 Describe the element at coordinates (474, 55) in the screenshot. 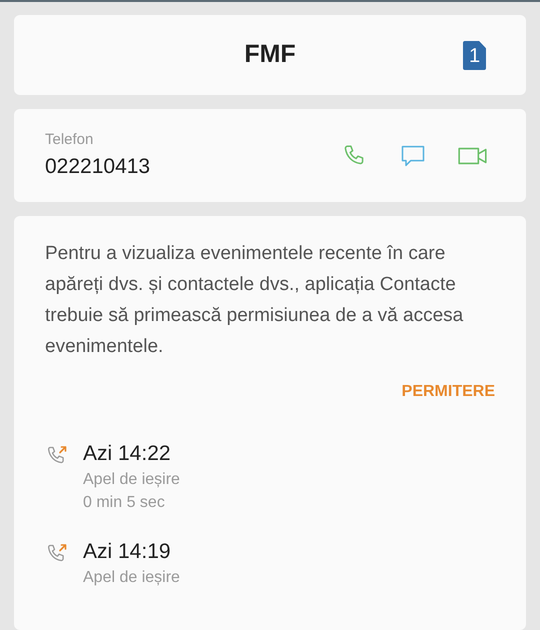

I see `sim-card-icon: 1` at that location.